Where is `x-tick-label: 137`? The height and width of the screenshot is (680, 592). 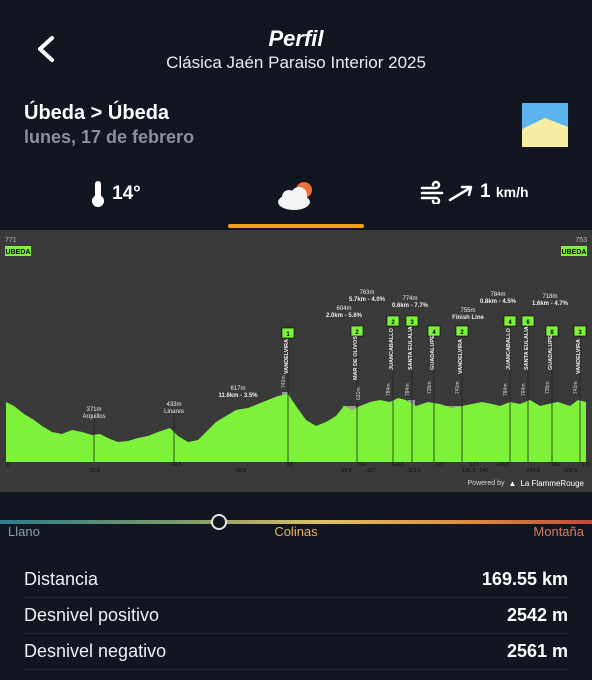
x-tick-label: 137 is located at coordinates (473, 465).